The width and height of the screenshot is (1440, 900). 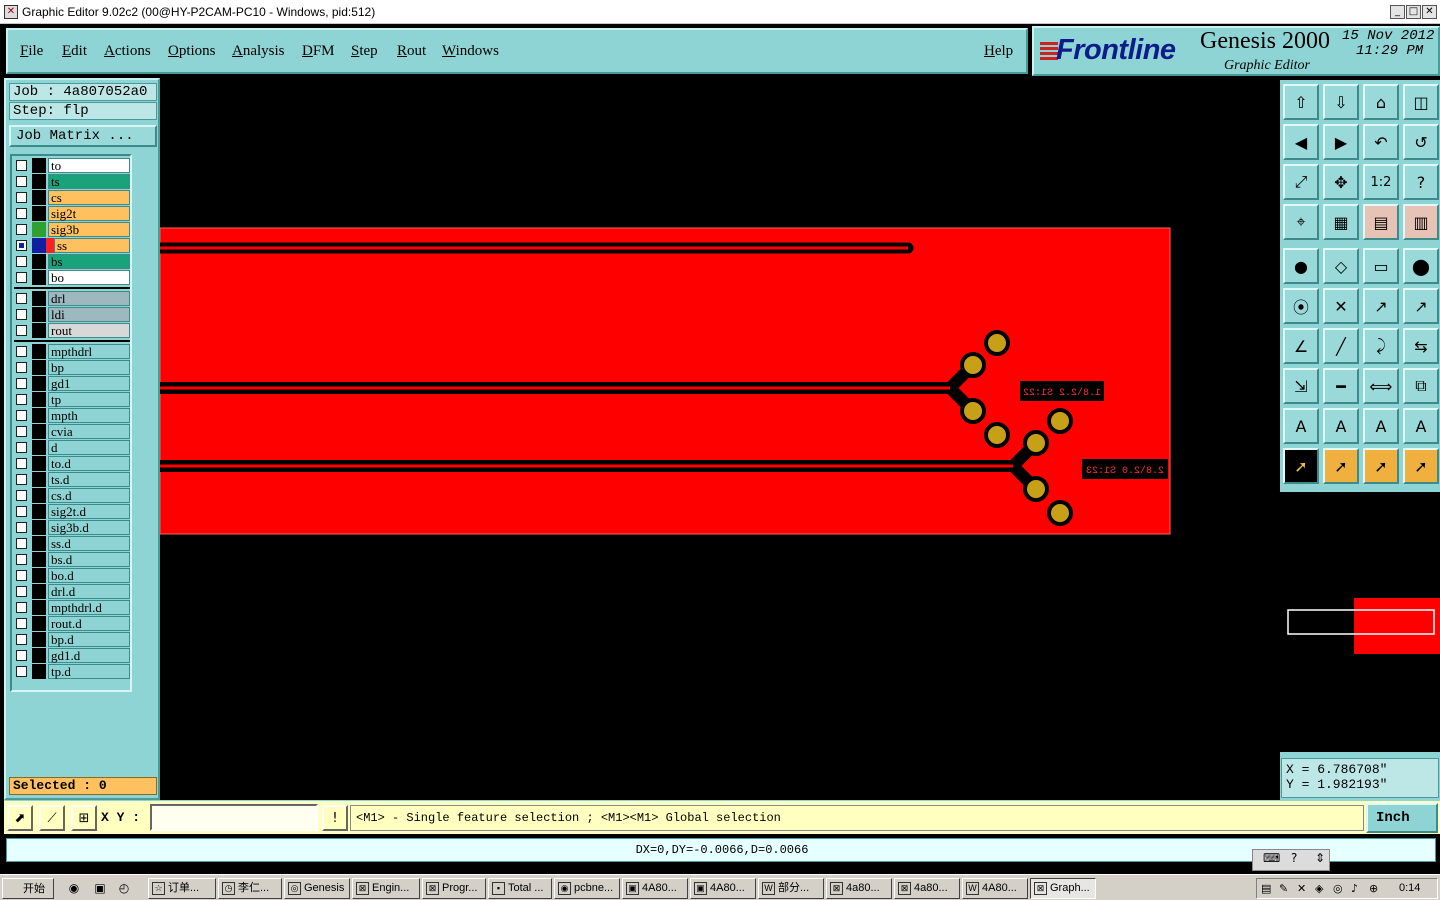 I want to click on tray-app-icon: ◎, so click(x=1338, y=888).